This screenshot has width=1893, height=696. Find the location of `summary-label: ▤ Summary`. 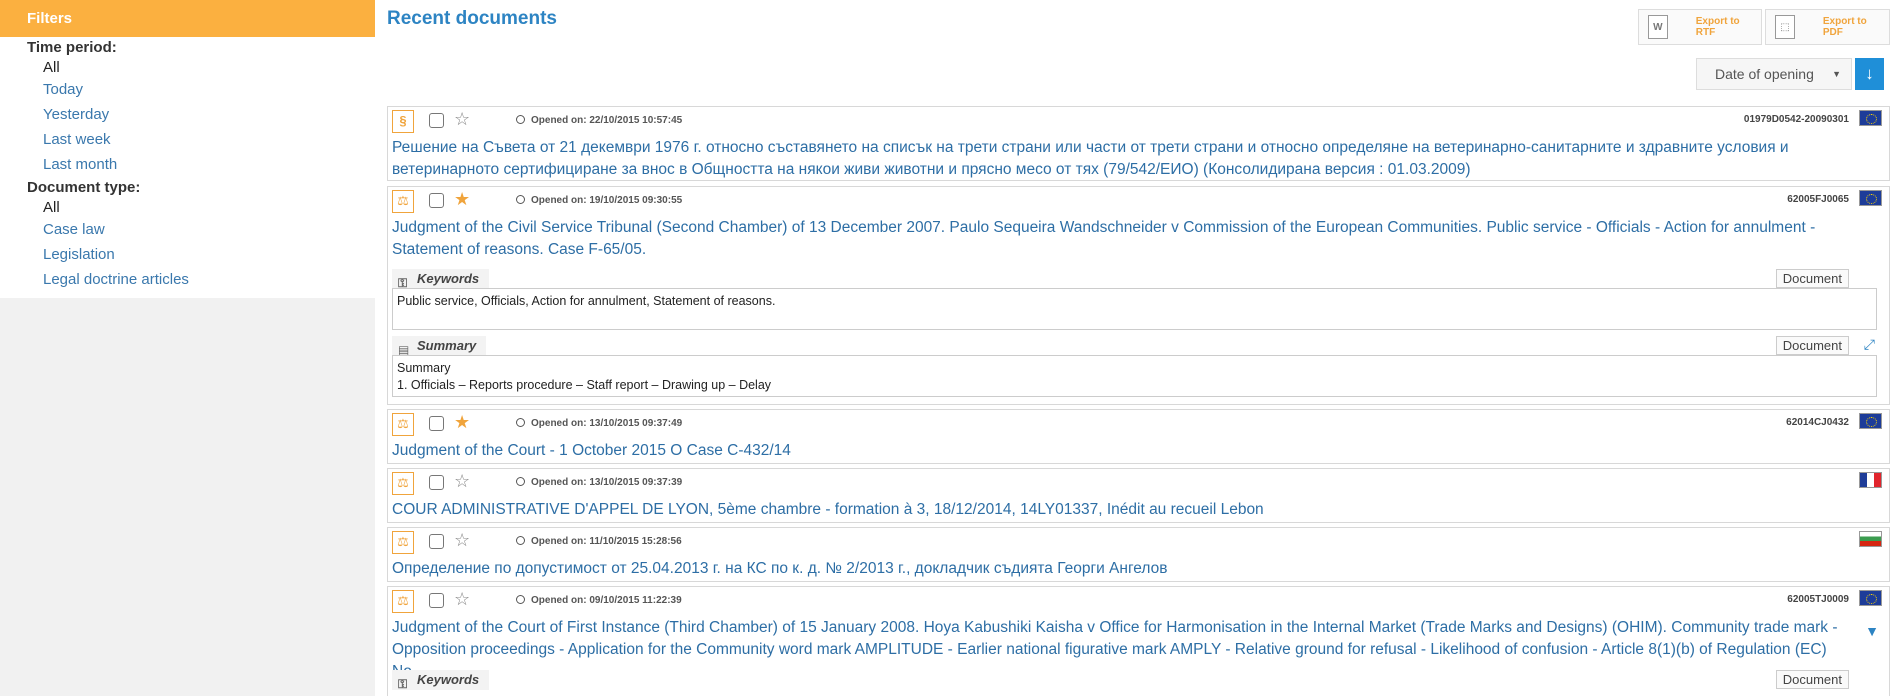

summary-label: ▤ Summary is located at coordinates (439, 346).